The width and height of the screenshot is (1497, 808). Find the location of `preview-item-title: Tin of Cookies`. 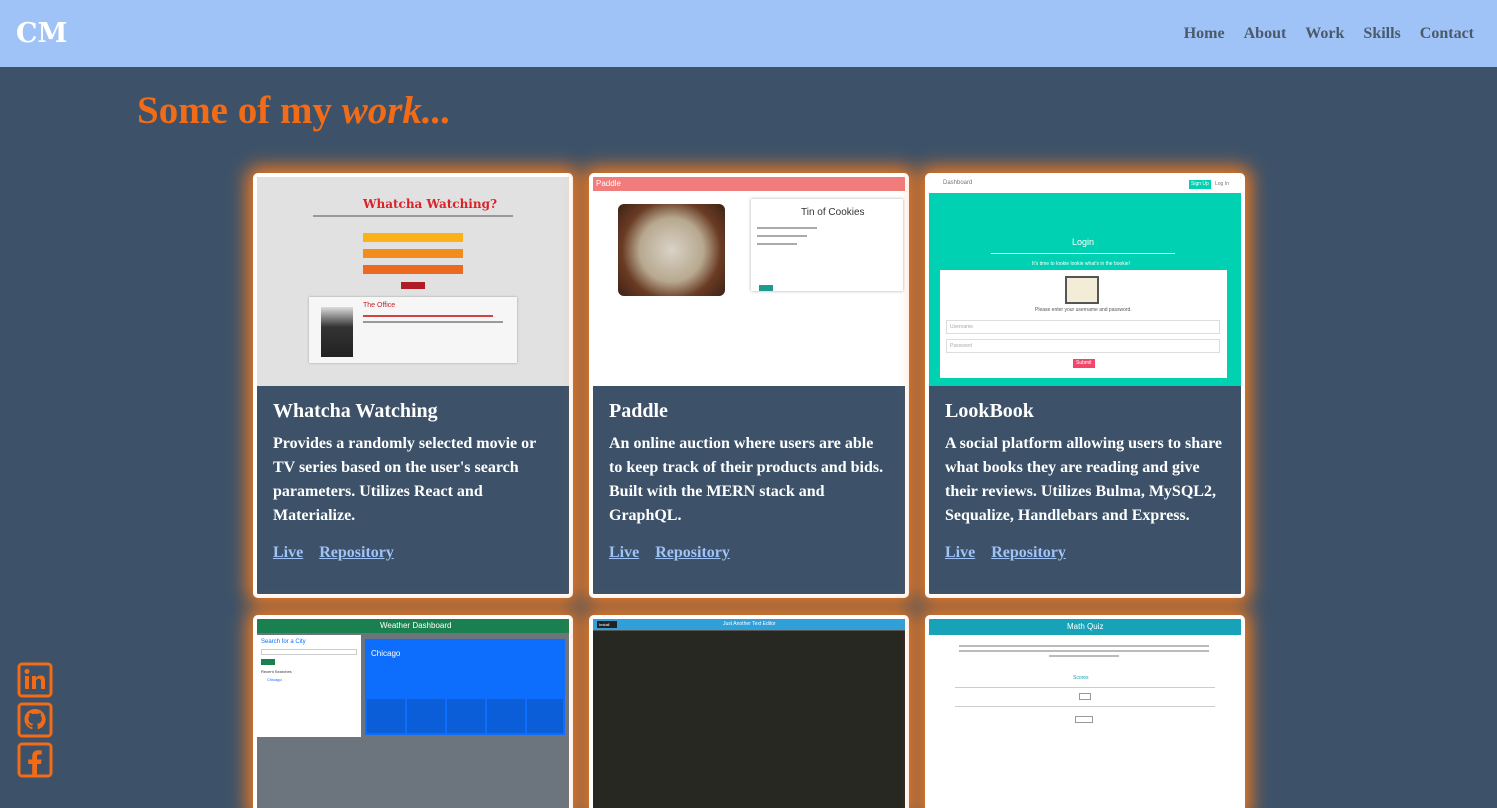

preview-item-title: Tin of Cookies is located at coordinates (833, 212).